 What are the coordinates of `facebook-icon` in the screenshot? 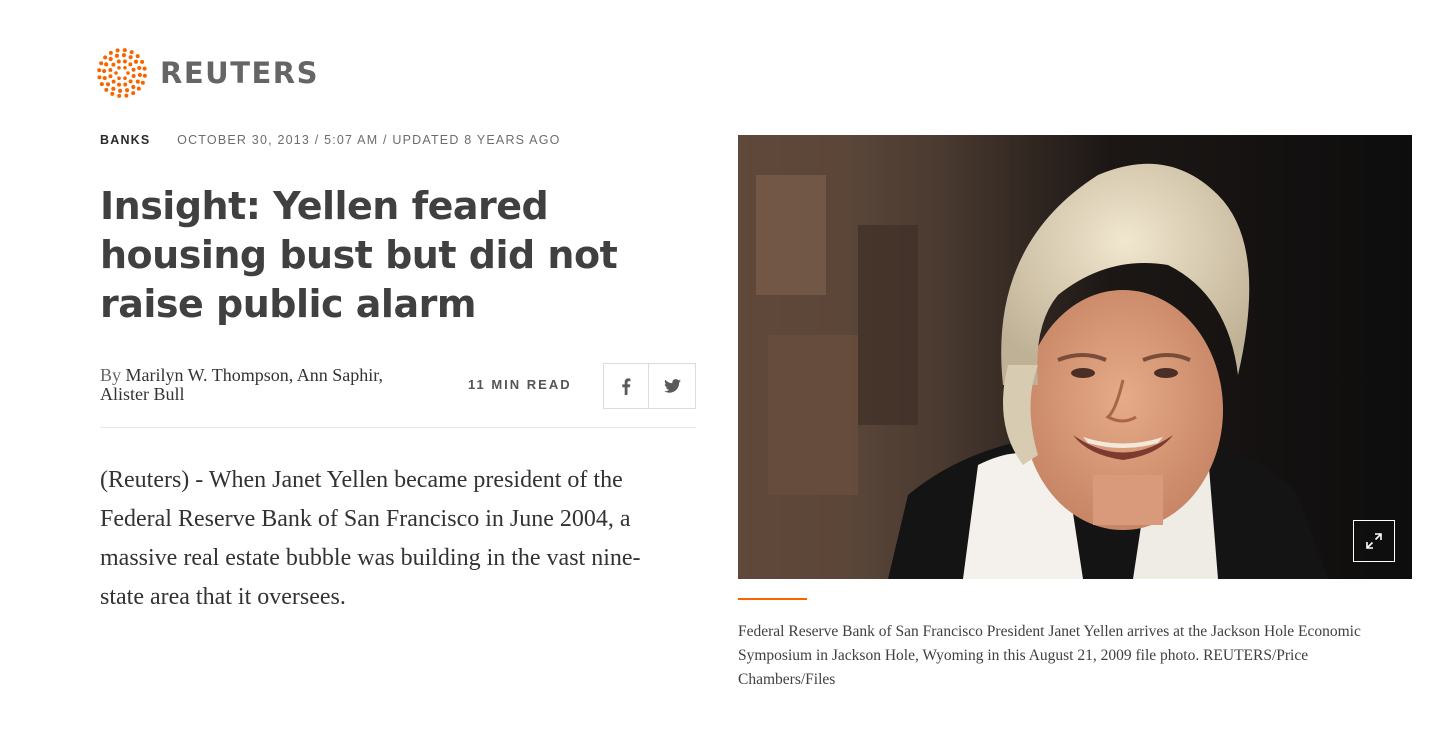 It's located at (626, 386).